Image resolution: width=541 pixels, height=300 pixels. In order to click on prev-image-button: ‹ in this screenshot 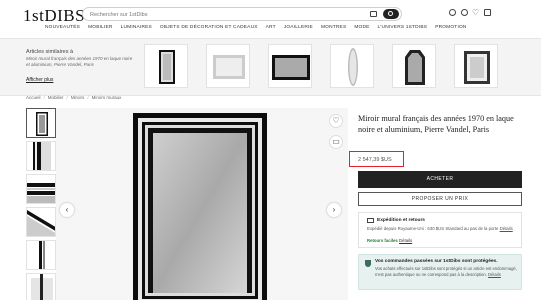, I will do `click(67, 210)`.